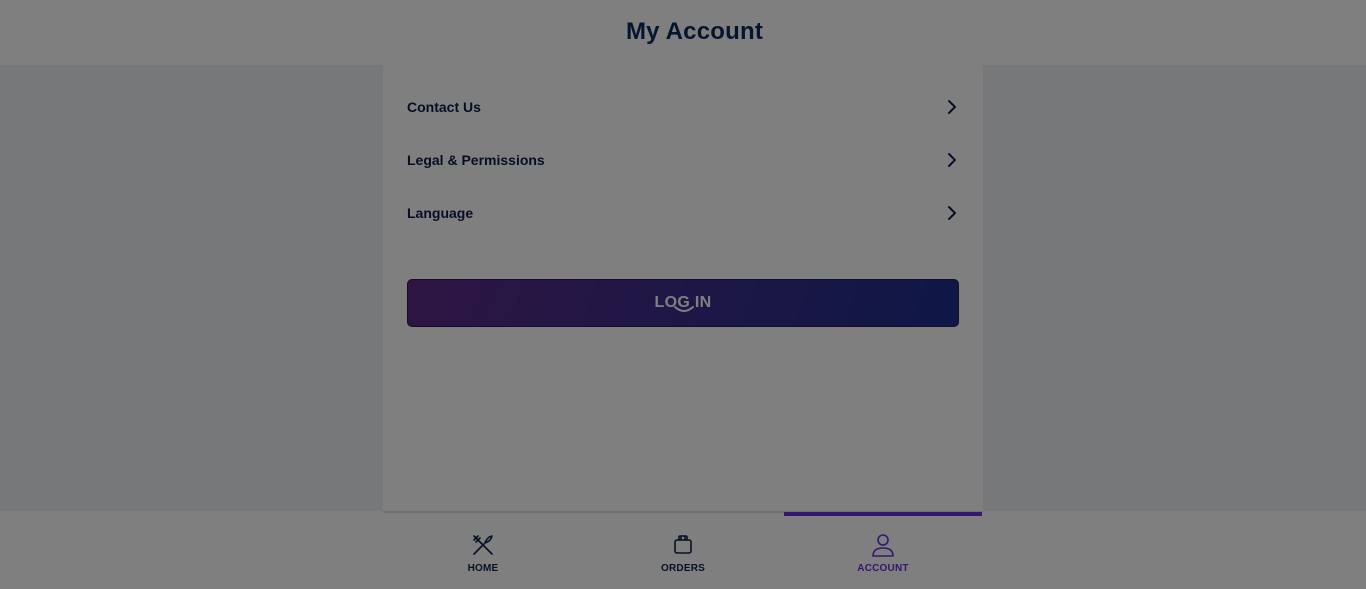 The width and height of the screenshot is (1366, 589). What do you see at coordinates (683, 545) in the screenshot?
I see `bag-icon` at bounding box center [683, 545].